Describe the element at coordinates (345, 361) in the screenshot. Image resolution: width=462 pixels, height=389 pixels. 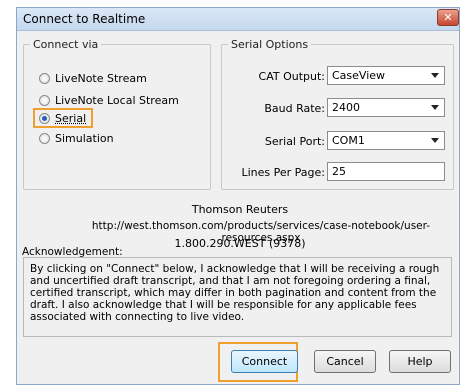
I see `cancel-button: Cancel` at that location.